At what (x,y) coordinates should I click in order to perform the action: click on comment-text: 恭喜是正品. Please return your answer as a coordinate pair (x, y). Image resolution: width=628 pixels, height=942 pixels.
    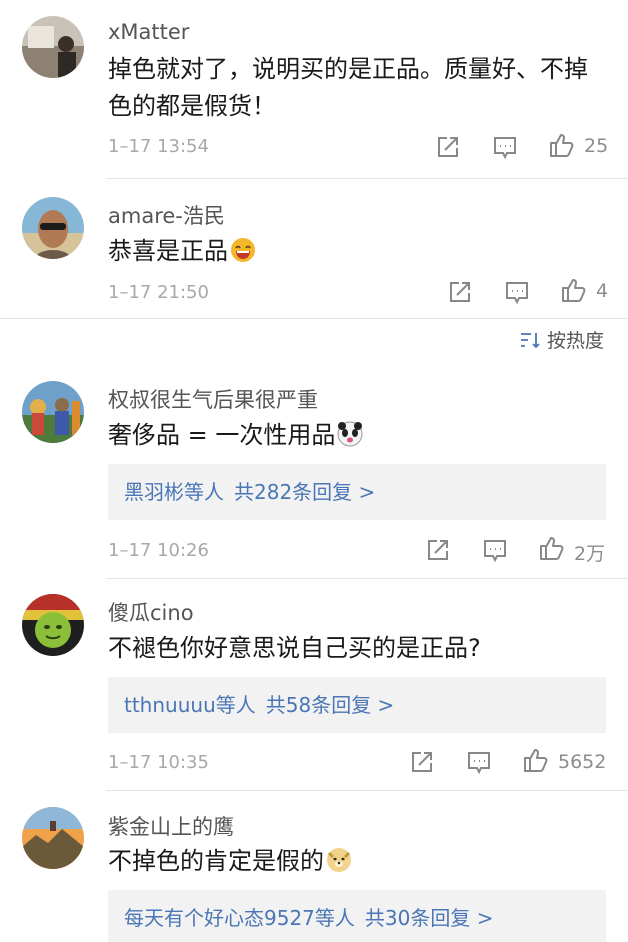
    Looking at the image, I should click on (358, 251).